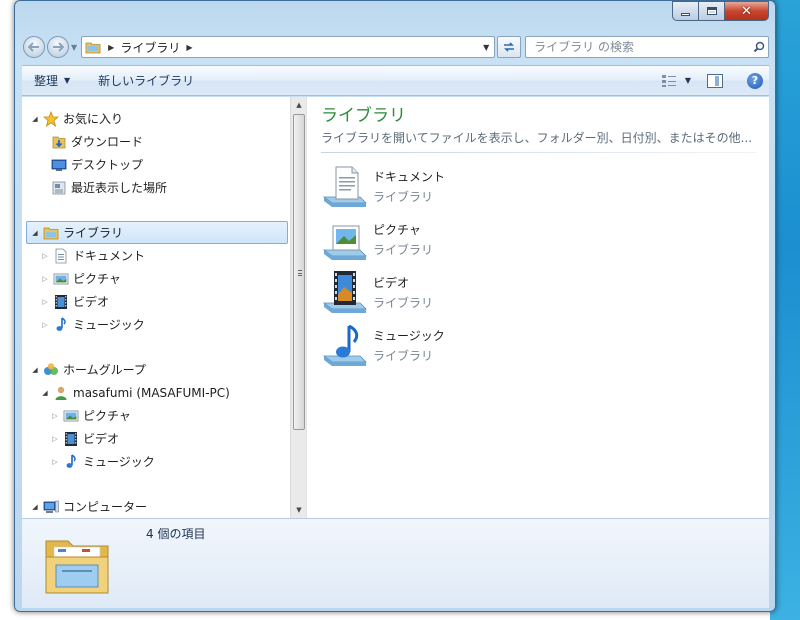 Image resolution: width=800 pixels, height=620 pixels. Describe the element at coordinates (150, 47) in the screenshot. I see `breadcrumb-libraries: ライブラリ` at that location.